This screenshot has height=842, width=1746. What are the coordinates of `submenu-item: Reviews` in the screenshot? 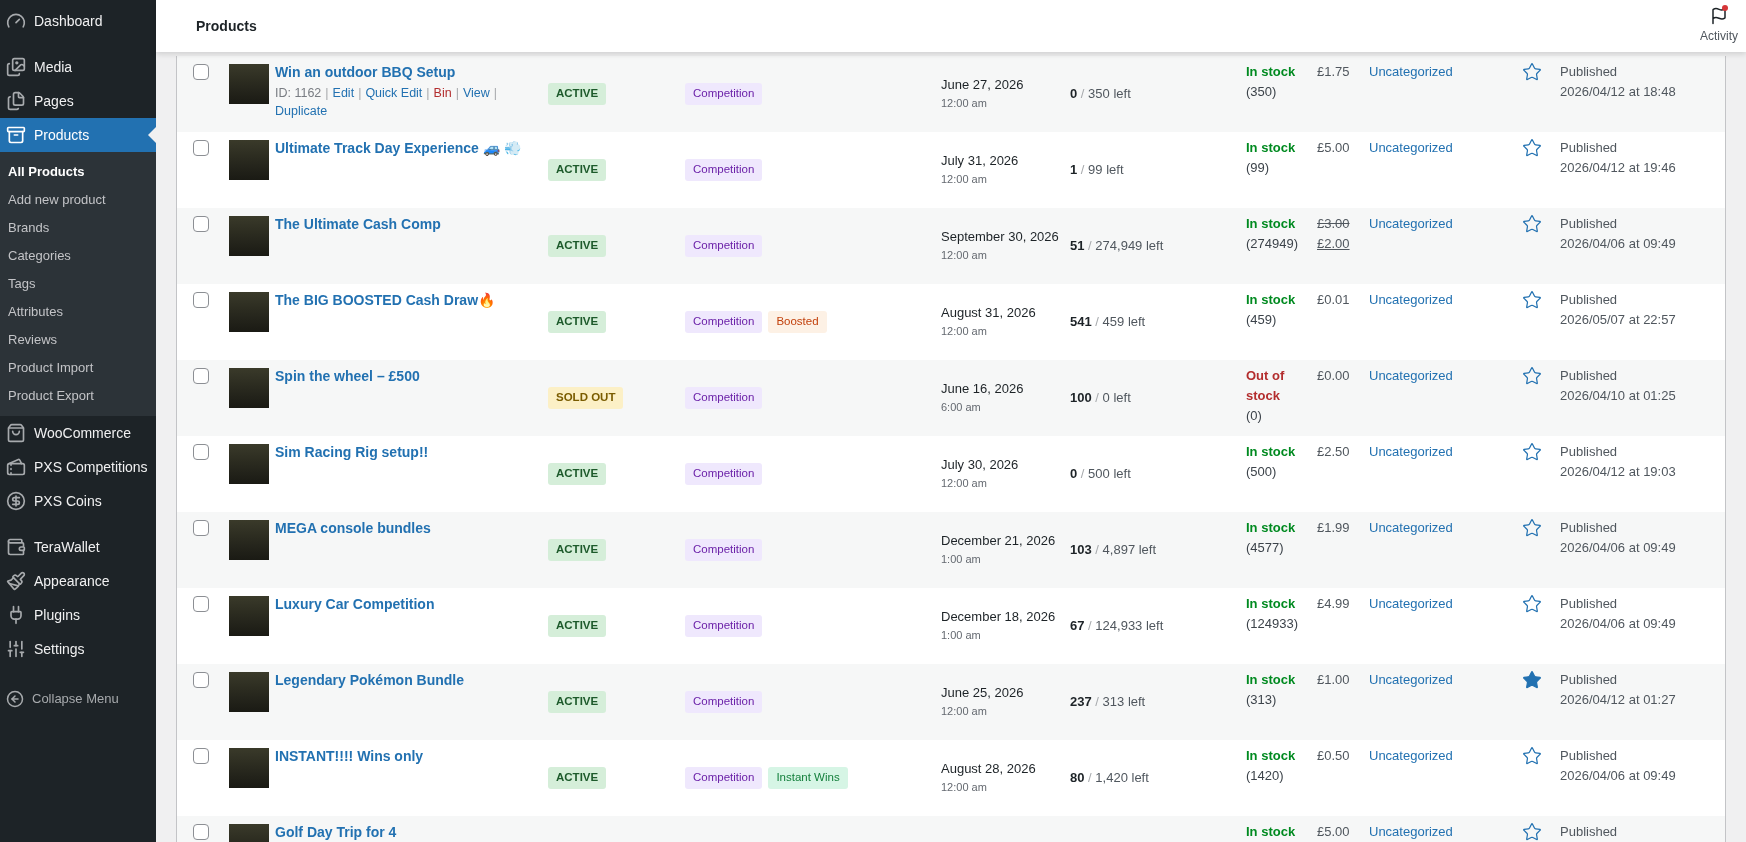 It's located at (78, 340).